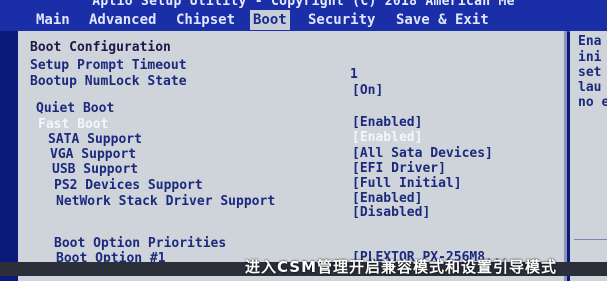 This screenshot has height=281, width=607. I want to click on caption-overlay: 进入CSM管理开启兼容模式和设置引导模式, so click(401, 267).